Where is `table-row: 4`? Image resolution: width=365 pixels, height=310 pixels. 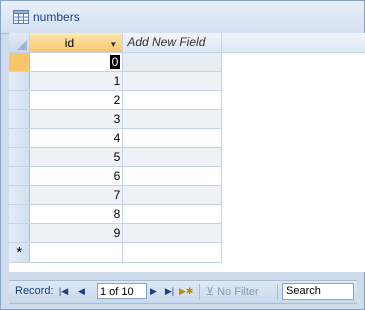 table-row: 4 is located at coordinates (187, 138).